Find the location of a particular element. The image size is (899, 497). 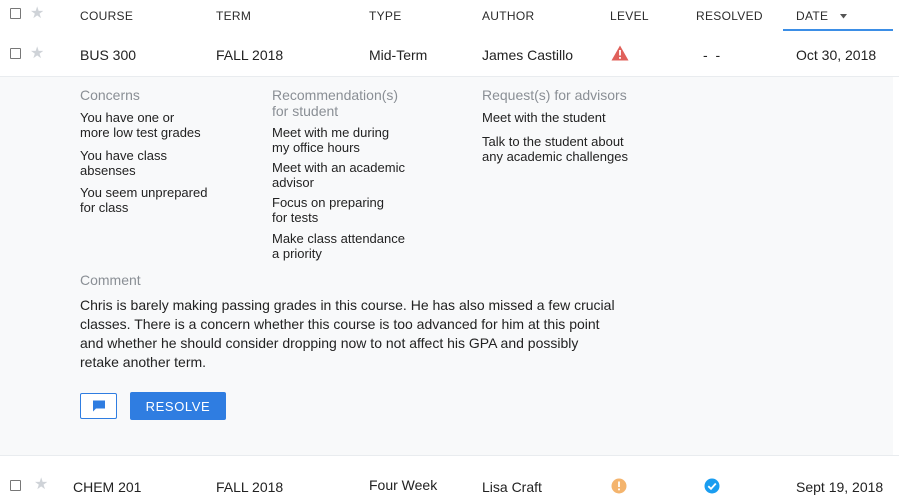

course-cell: CHEM 201 is located at coordinates (107, 487).